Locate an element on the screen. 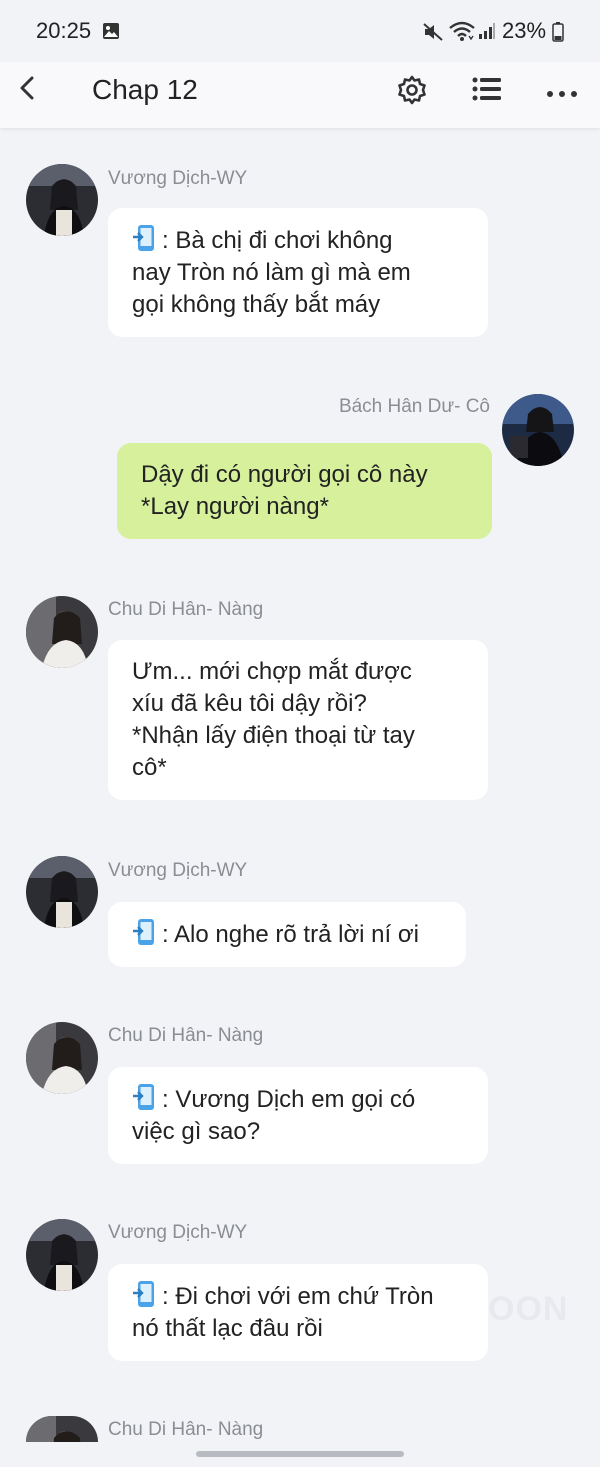 Image resolution: width=600 pixels, height=1467 pixels. message-line: : Đi chơi với em chứ Tròn is located at coordinates (298, 1296).